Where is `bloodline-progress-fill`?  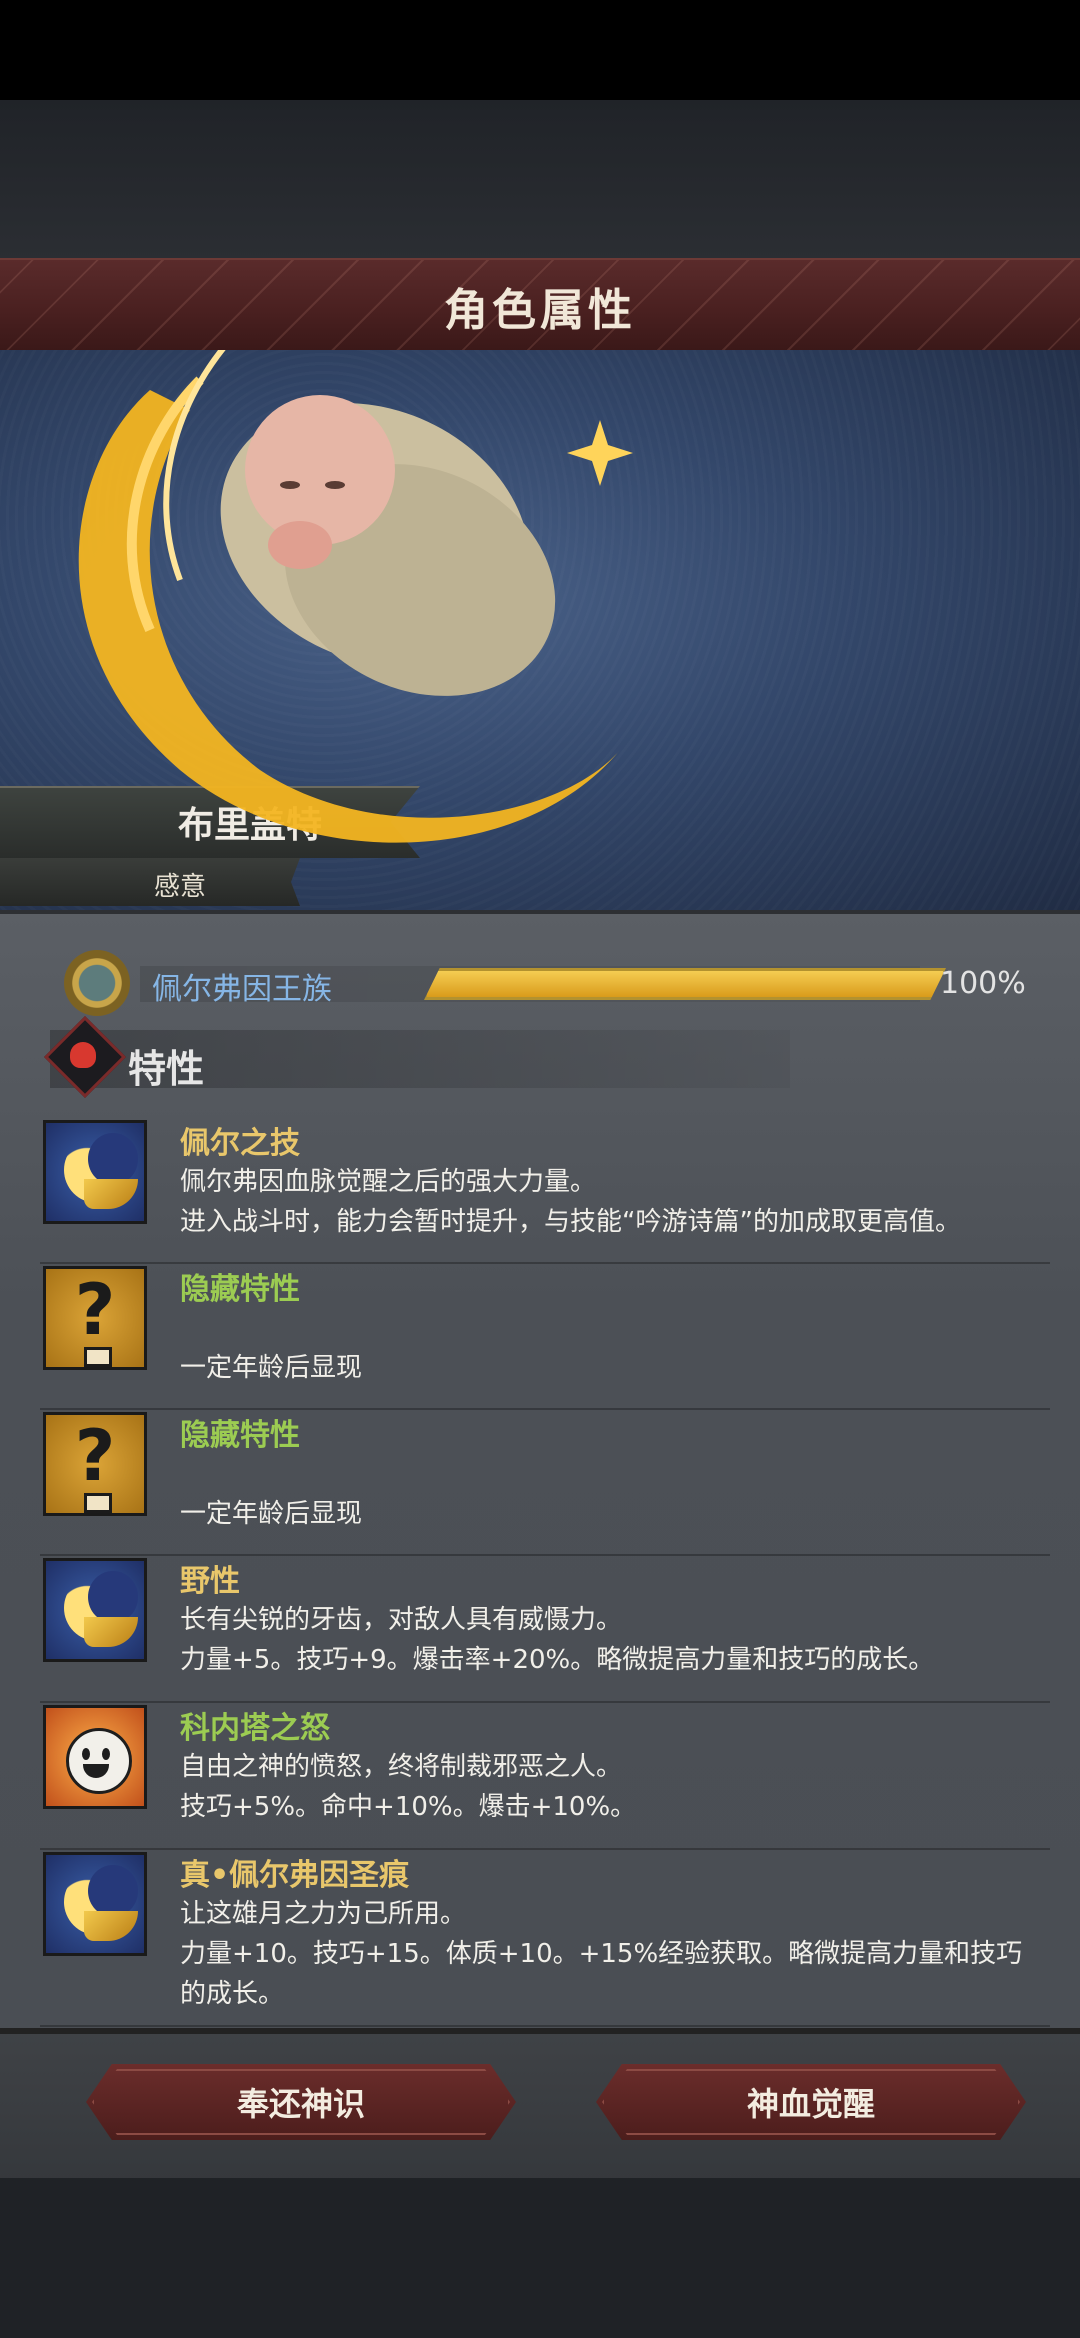 bloodline-progress-fill is located at coordinates (685, 984).